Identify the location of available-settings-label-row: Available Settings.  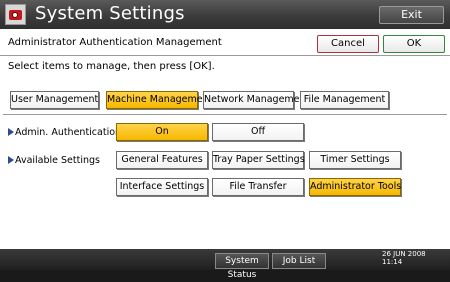
(54, 160).